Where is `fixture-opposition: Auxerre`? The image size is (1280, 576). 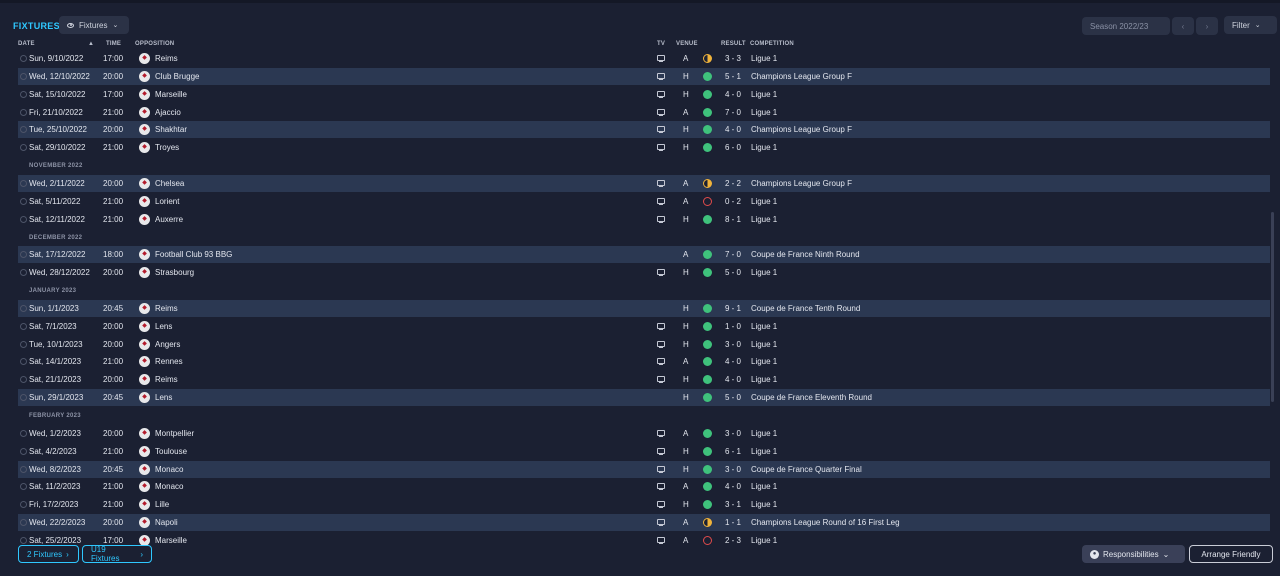 fixture-opposition: Auxerre is located at coordinates (169, 219).